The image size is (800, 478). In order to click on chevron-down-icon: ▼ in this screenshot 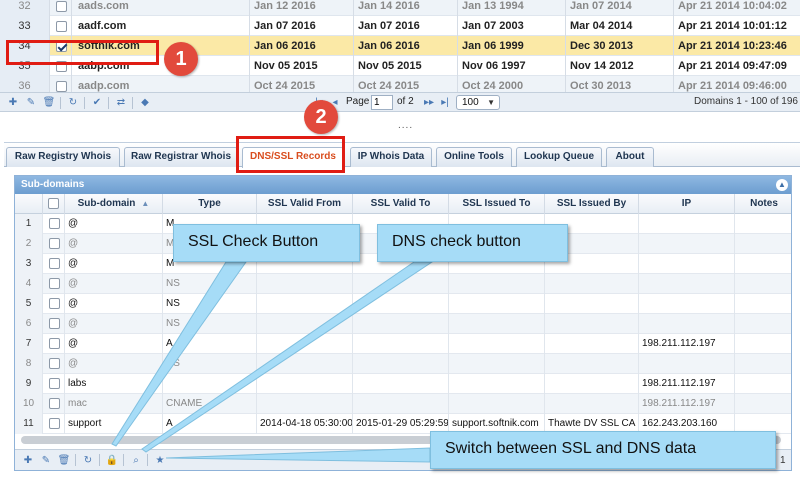, I will do `click(491, 102)`.